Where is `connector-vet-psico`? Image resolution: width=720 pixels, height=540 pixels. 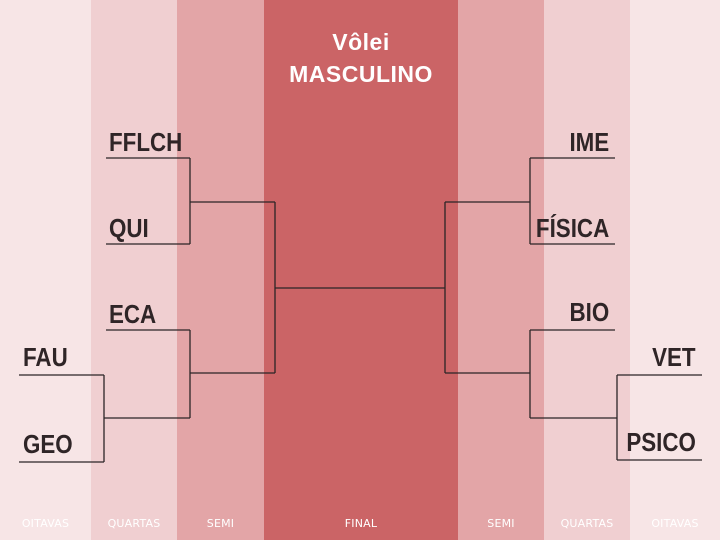 connector-vet-psico is located at coordinates (574, 417).